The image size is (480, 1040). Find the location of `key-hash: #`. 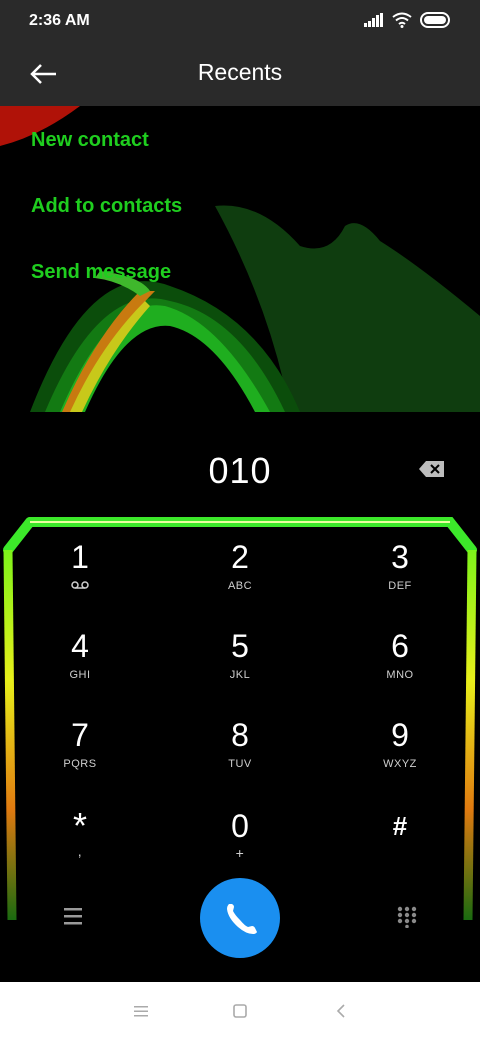

key-hash: # is located at coordinates (400, 849).